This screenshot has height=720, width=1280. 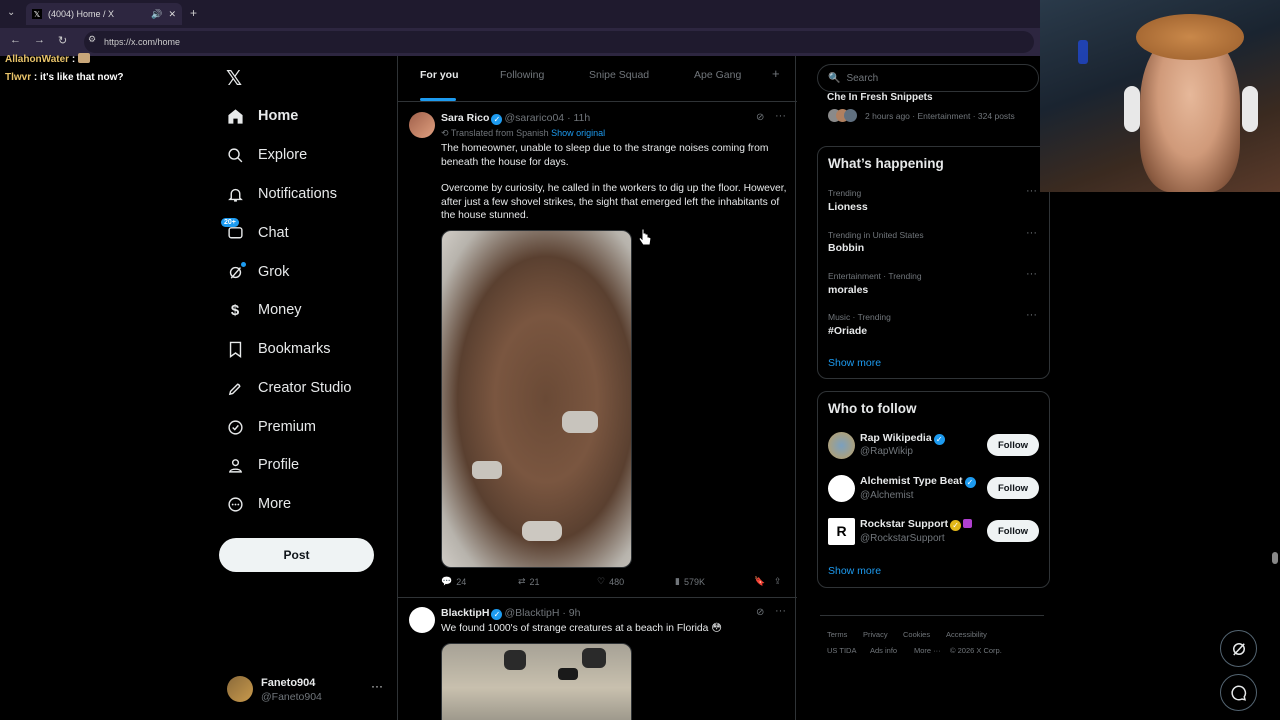 What do you see at coordinates (307, 689) in the screenshot?
I see `account-switcher: Faneto904 @Faneto904 ···` at bounding box center [307, 689].